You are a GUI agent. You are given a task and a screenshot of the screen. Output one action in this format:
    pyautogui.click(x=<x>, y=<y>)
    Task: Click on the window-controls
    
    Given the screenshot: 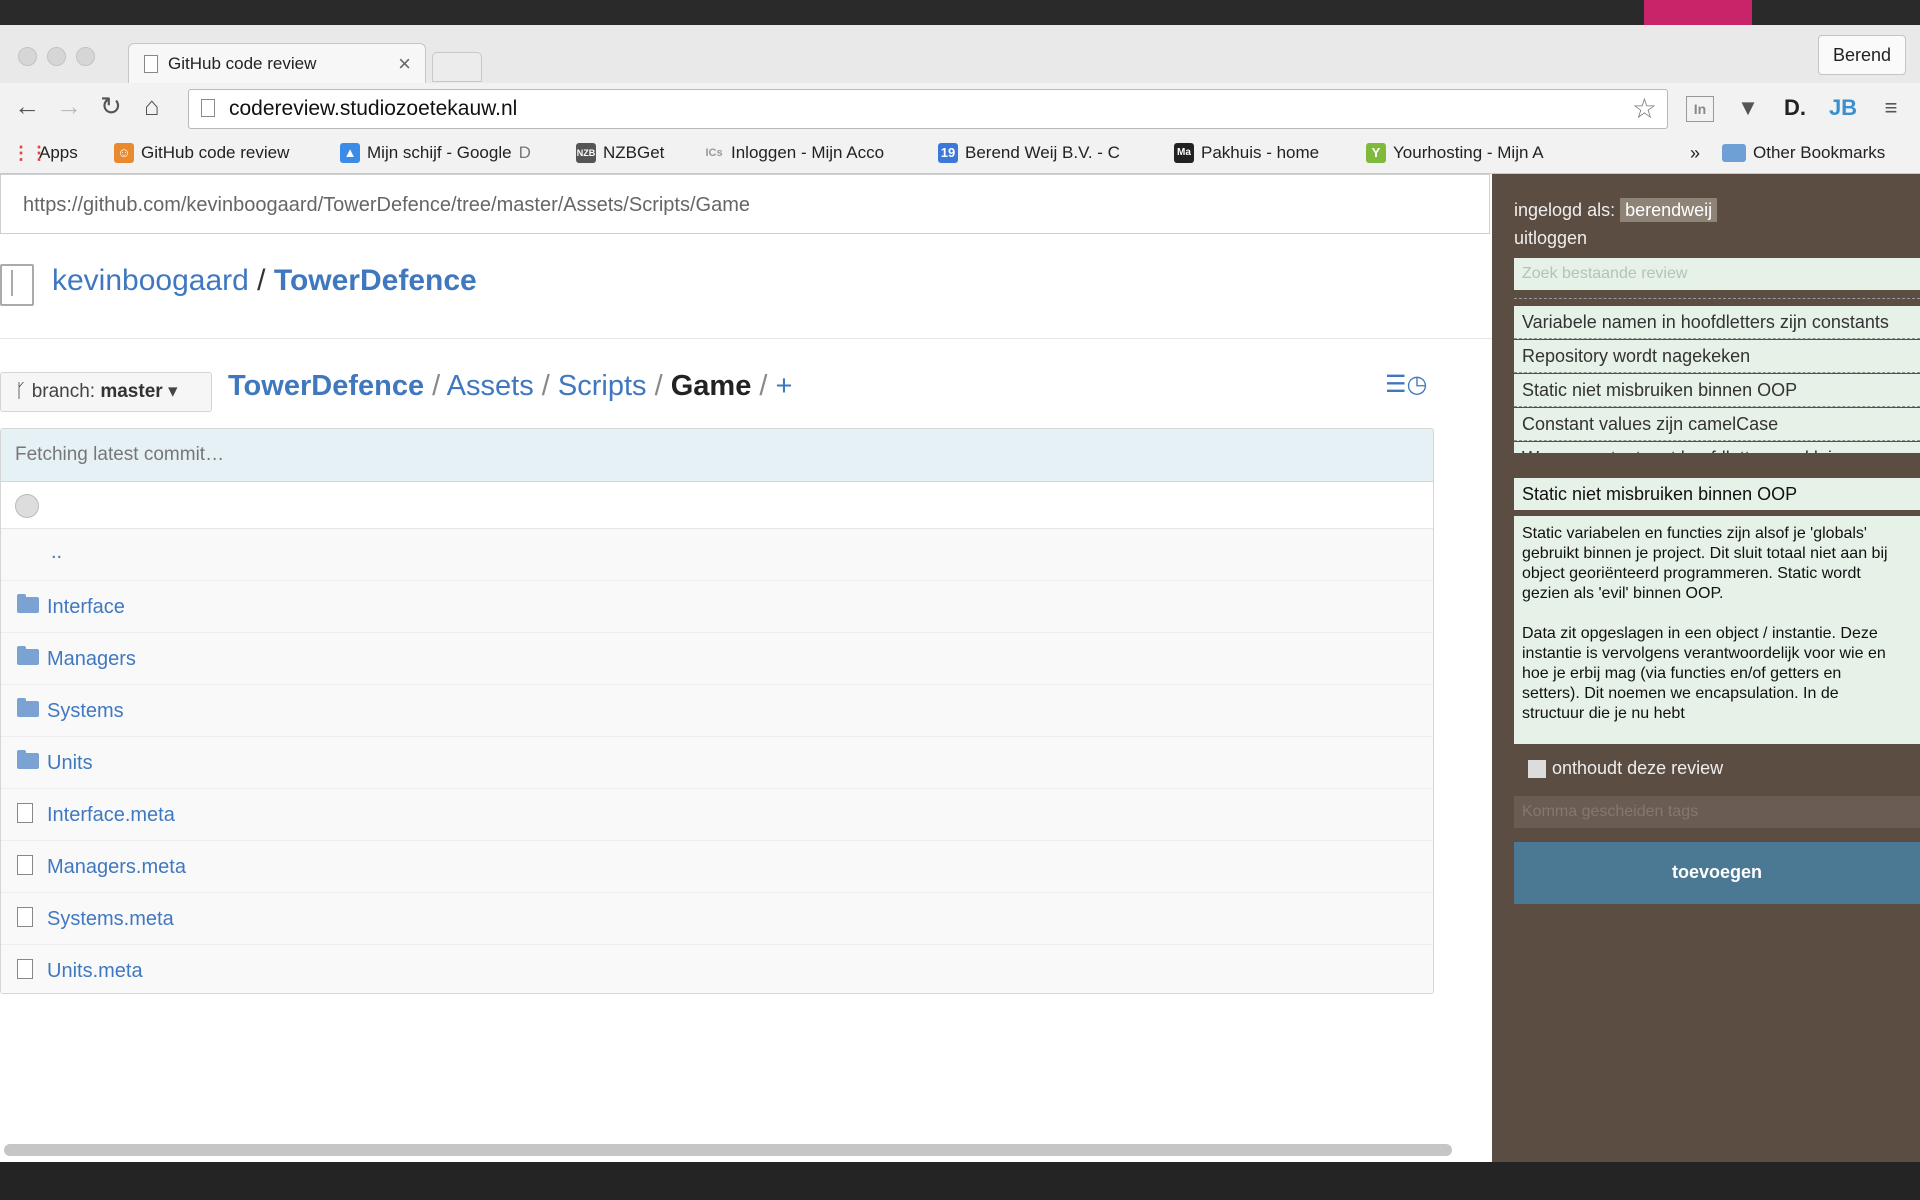 What is the action you would take?
    pyautogui.click(x=56, y=56)
    